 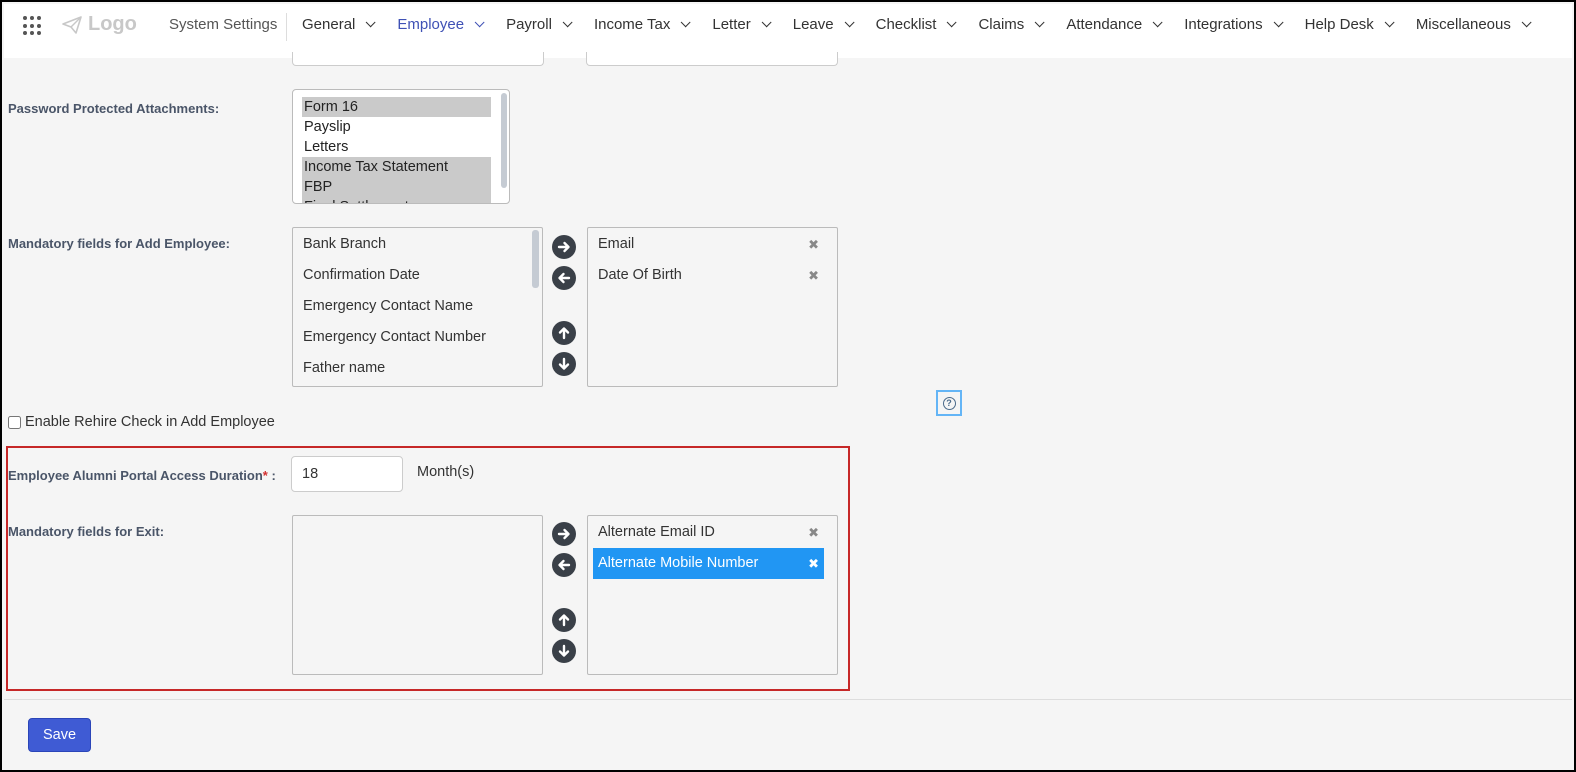 What do you see at coordinates (446, 472) in the screenshot?
I see `duration-unit: Month(s)` at bounding box center [446, 472].